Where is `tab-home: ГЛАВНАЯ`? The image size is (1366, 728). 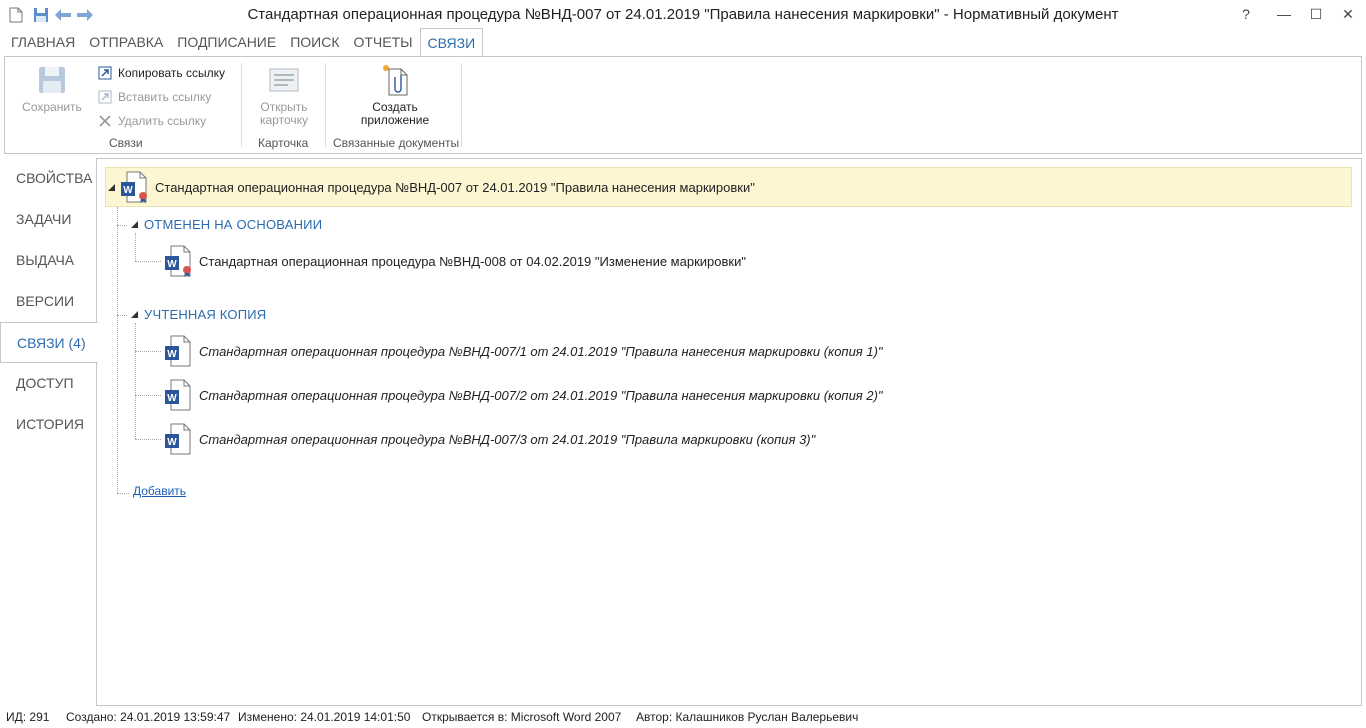
tab-home: ГЛАВНАЯ is located at coordinates (43, 42).